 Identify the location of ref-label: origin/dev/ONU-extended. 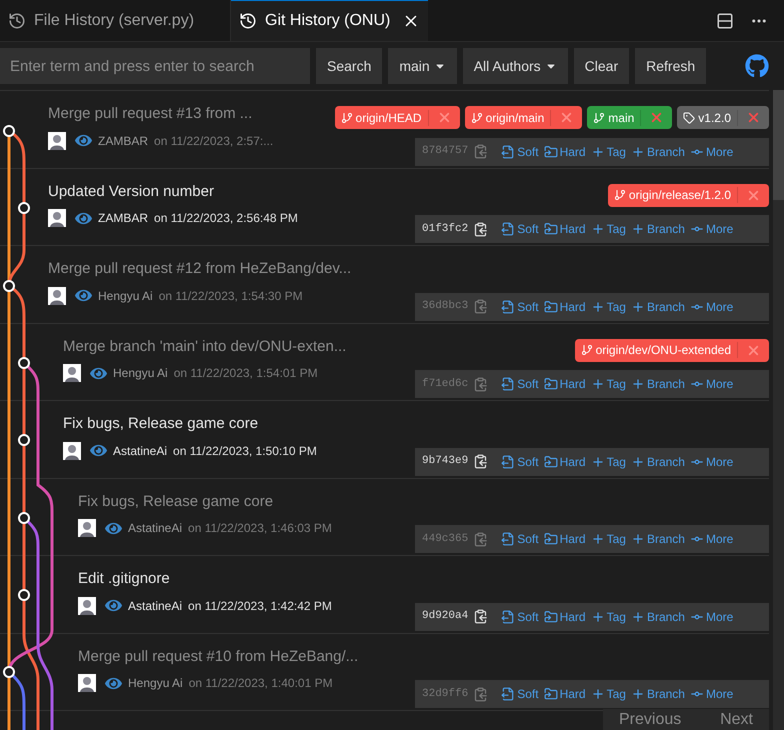
(663, 350).